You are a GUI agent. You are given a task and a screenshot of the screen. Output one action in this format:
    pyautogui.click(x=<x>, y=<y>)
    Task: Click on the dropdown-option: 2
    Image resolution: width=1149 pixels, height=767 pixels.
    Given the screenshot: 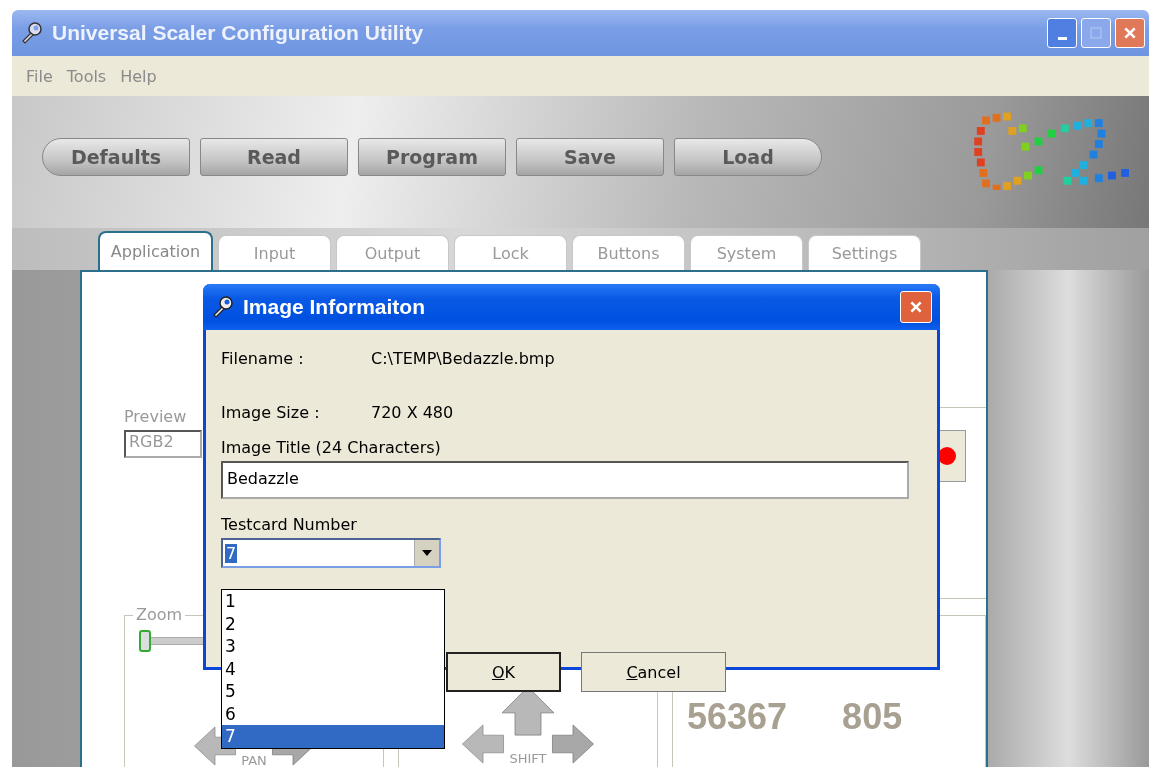 What is the action you would take?
    pyautogui.click(x=333, y=623)
    